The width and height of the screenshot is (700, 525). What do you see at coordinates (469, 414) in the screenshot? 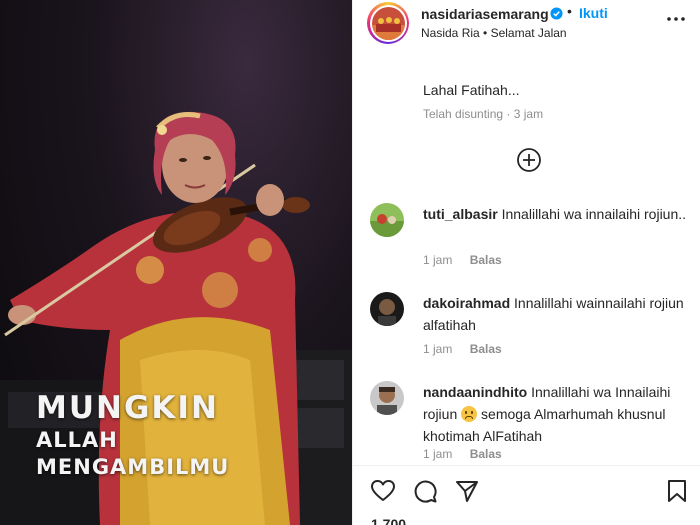
I see `sad-face-emoji-icon` at bounding box center [469, 414].